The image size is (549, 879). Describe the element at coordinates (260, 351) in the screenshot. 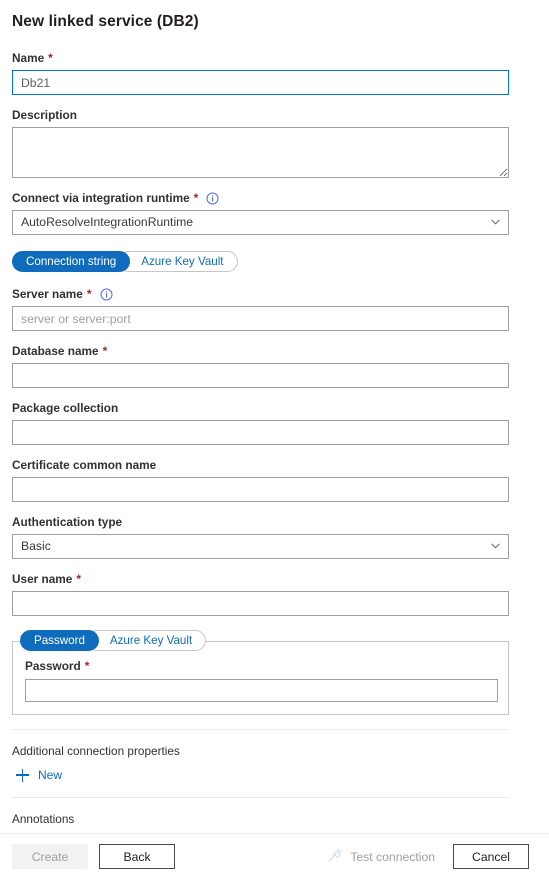

I see `label-database-name: Database name *` at that location.